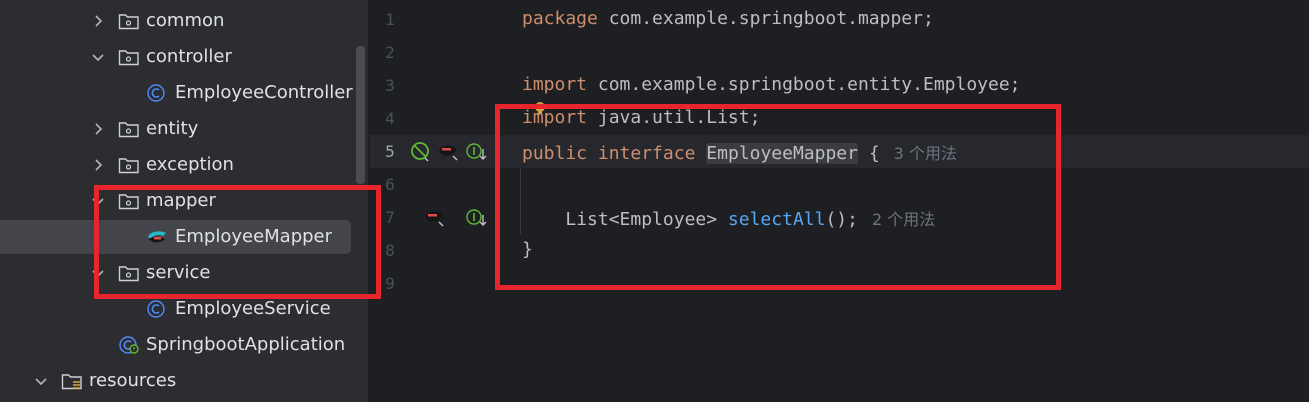 This screenshot has height=402, width=1309. What do you see at coordinates (189, 56) in the screenshot?
I see `tree-item-label: controller` at bounding box center [189, 56].